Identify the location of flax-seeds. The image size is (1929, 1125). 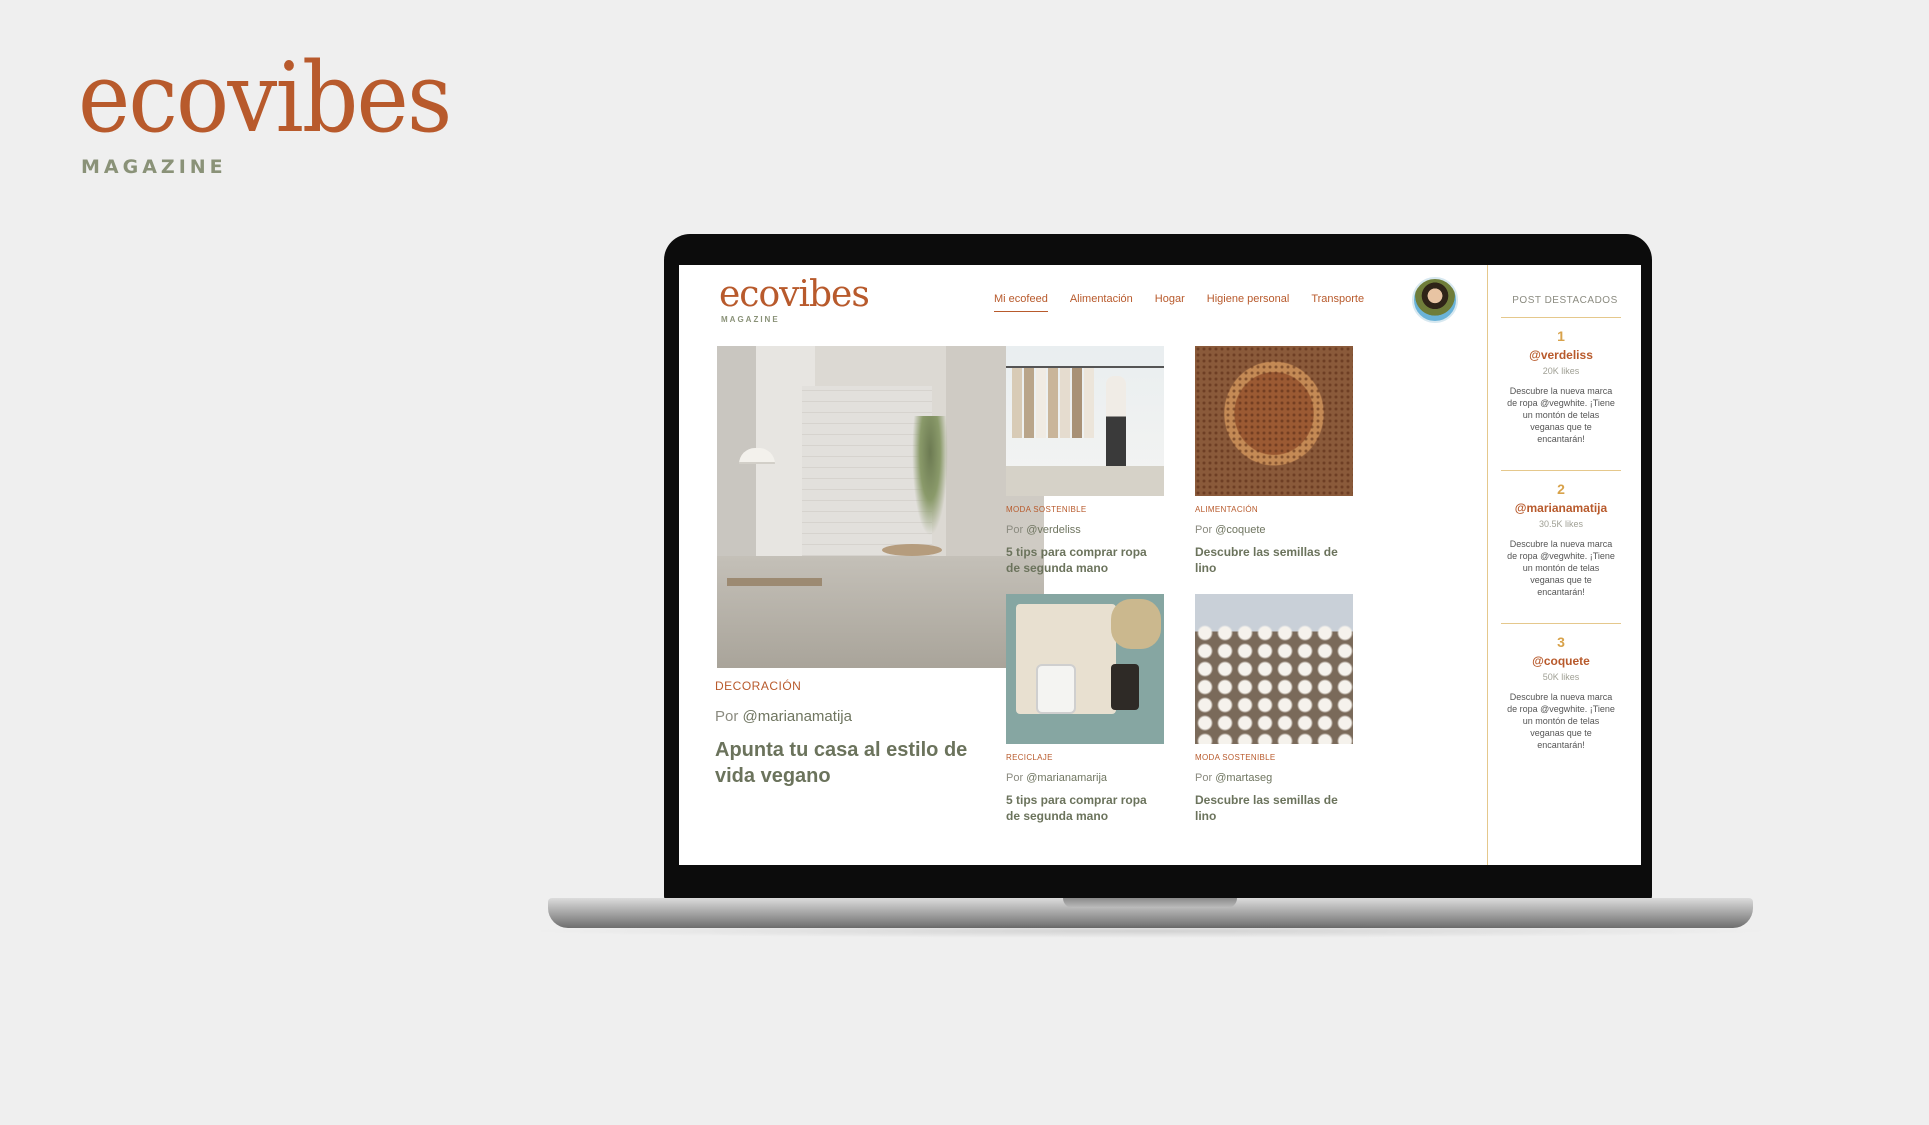
(1274, 421).